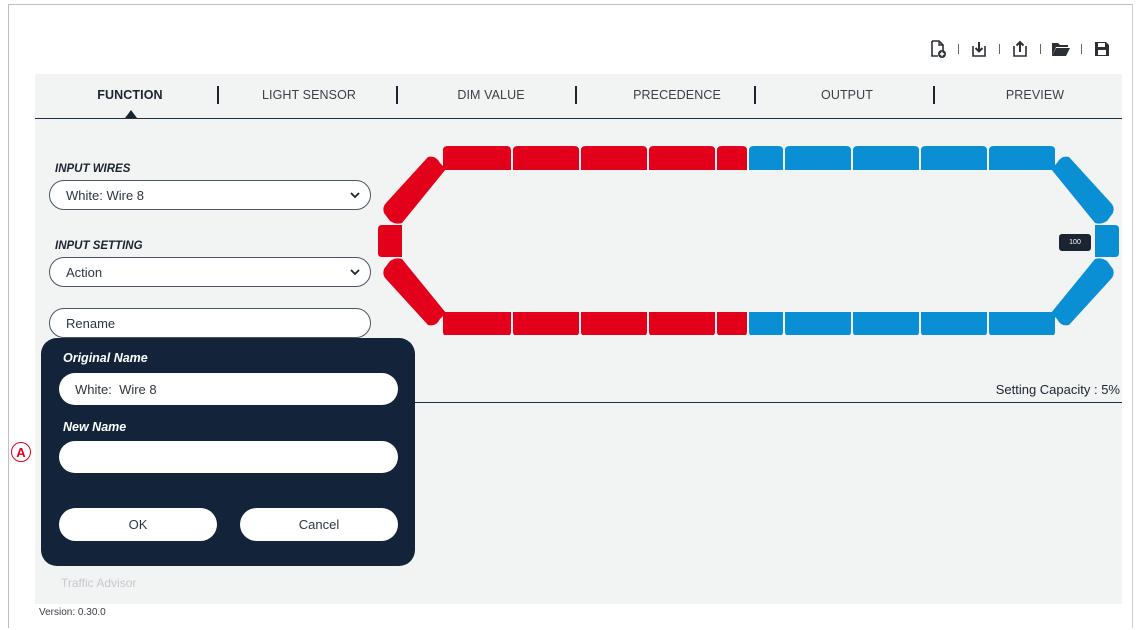 The height and width of the screenshot is (630, 1136). I want to click on toolbar, so click(1020, 49).